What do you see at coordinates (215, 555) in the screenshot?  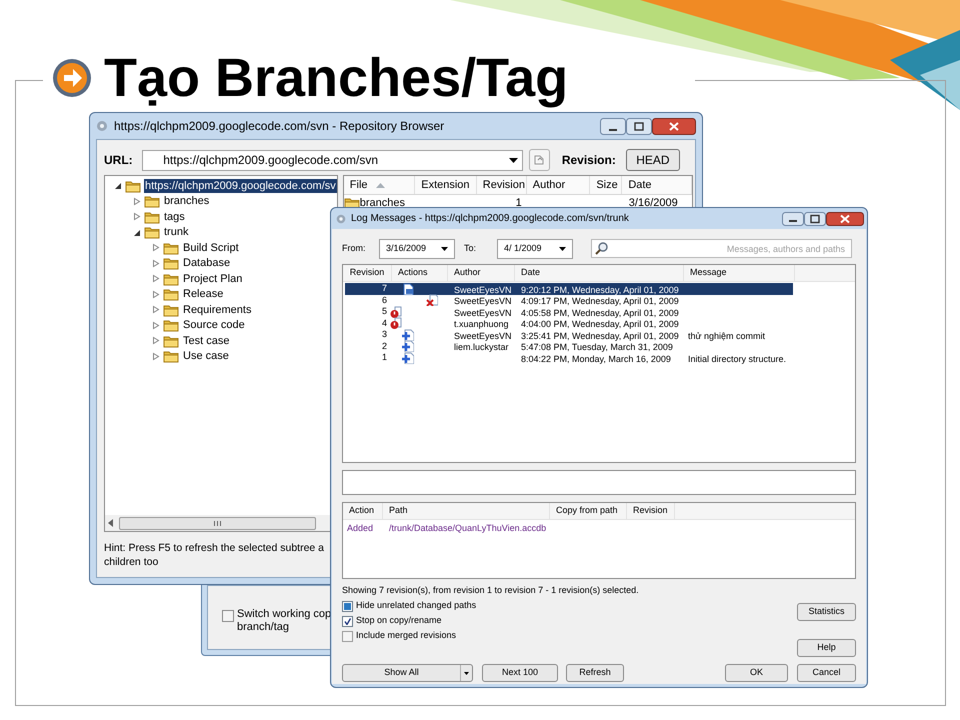 I see `hint-text: Hint: Press F5 to refresh the selected subtree a children too` at bounding box center [215, 555].